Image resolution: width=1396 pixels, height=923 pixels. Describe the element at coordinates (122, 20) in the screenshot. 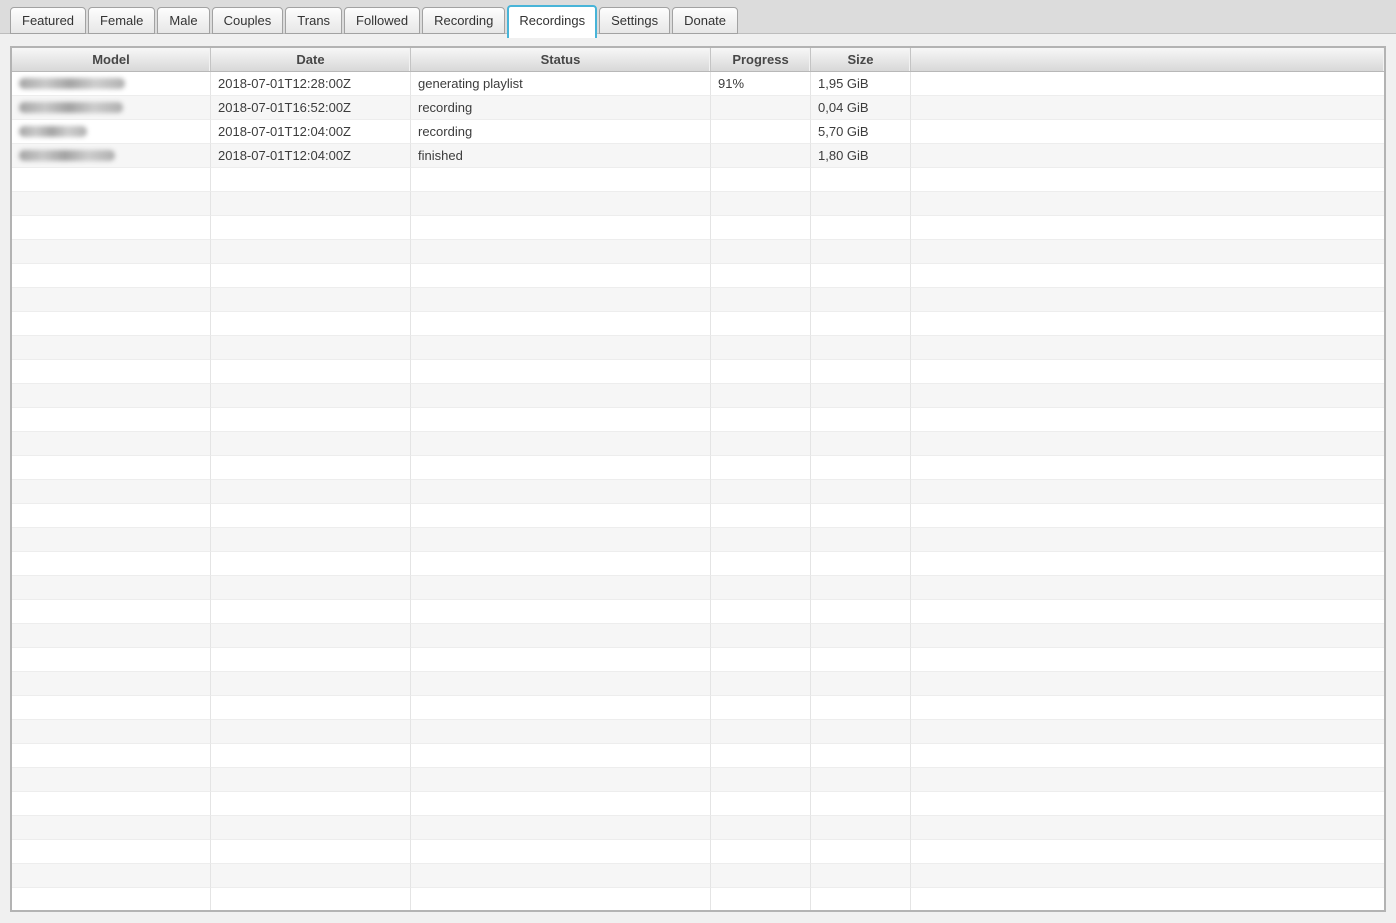

I see `tab-female: Female` at that location.